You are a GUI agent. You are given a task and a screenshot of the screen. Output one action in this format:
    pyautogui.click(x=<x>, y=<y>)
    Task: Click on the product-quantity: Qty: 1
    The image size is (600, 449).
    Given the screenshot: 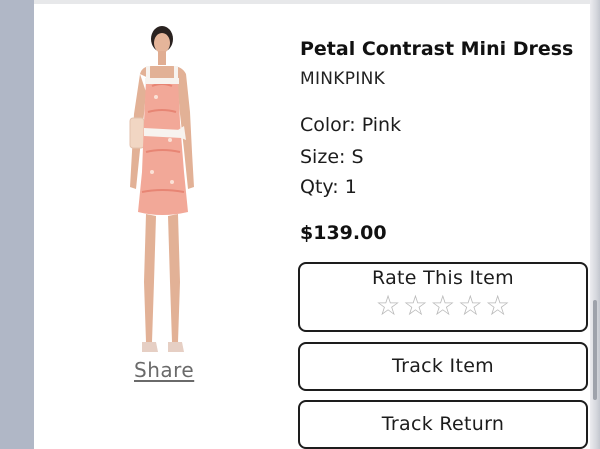 What is the action you would take?
    pyautogui.click(x=328, y=187)
    